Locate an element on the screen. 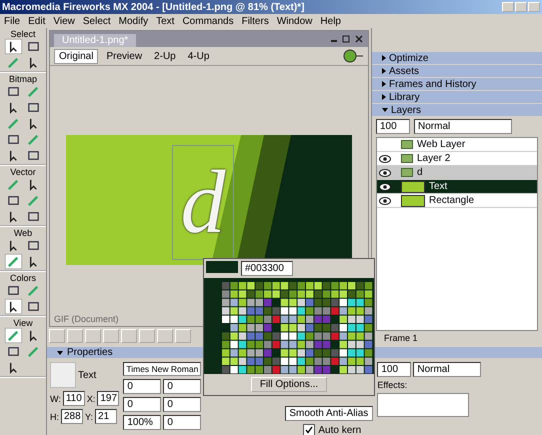  tool-section-title: Vector is located at coordinates (23, 172).